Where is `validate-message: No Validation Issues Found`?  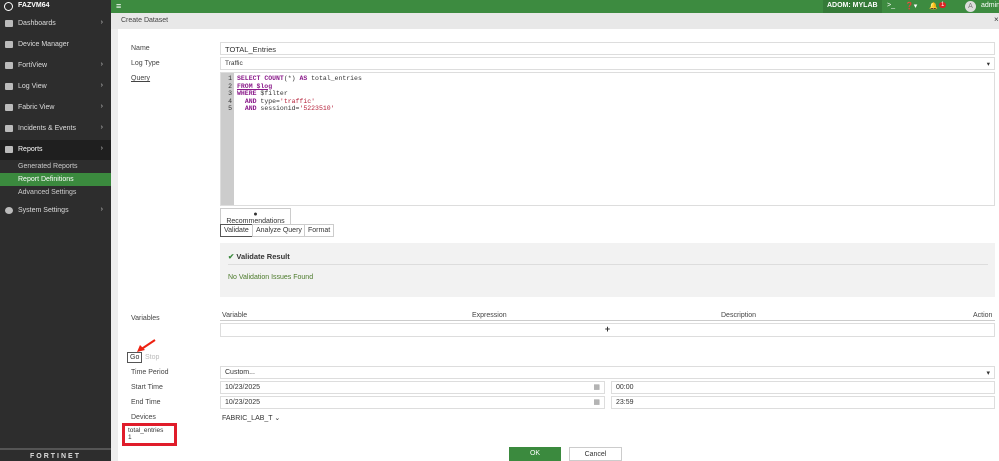 validate-message: No Validation Issues Found is located at coordinates (271, 277).